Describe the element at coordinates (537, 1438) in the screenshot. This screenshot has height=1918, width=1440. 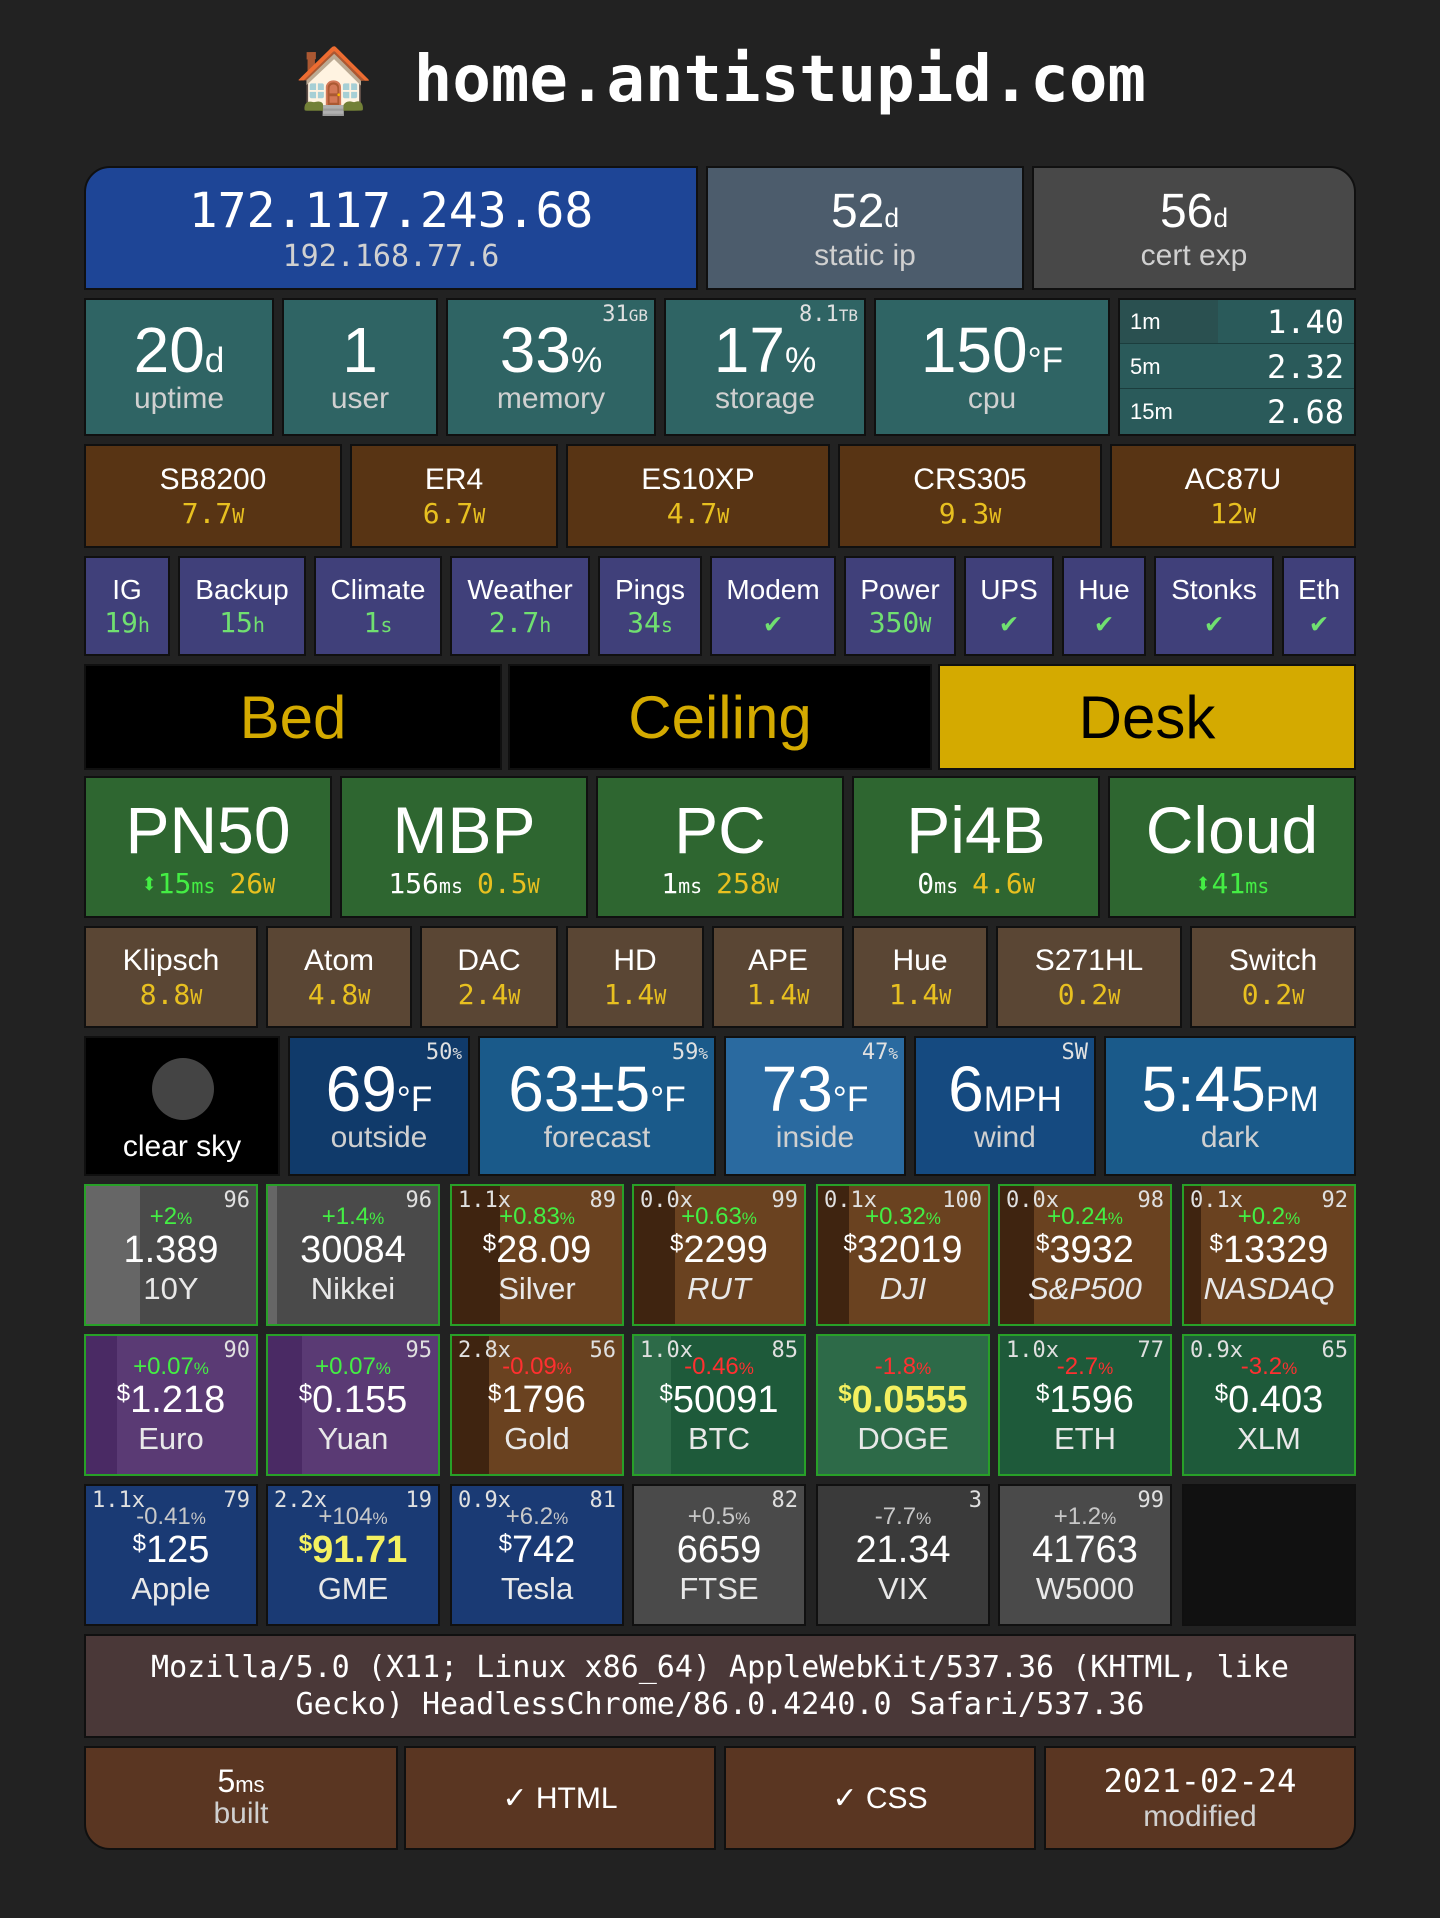
I see `ticker-name: Gold` at that location.